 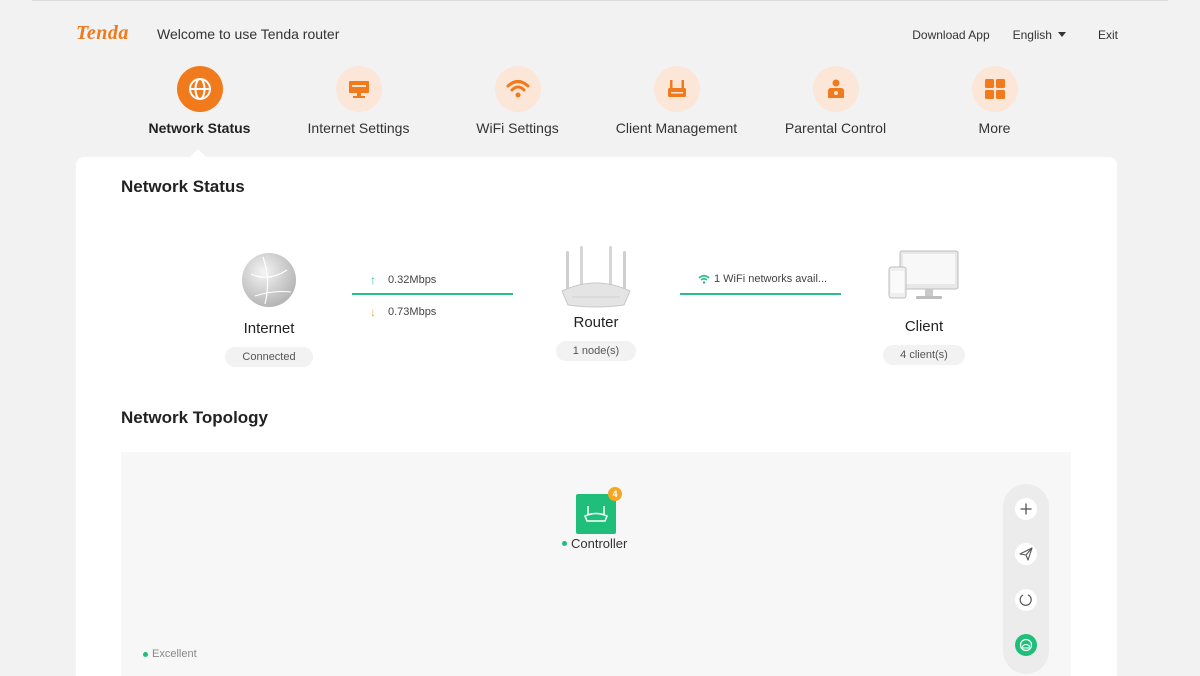 What do you see at coordinates (373, 312) in the screenshot?
I see `arrow-down-icon: ↓` at bounding box center [373, 312].